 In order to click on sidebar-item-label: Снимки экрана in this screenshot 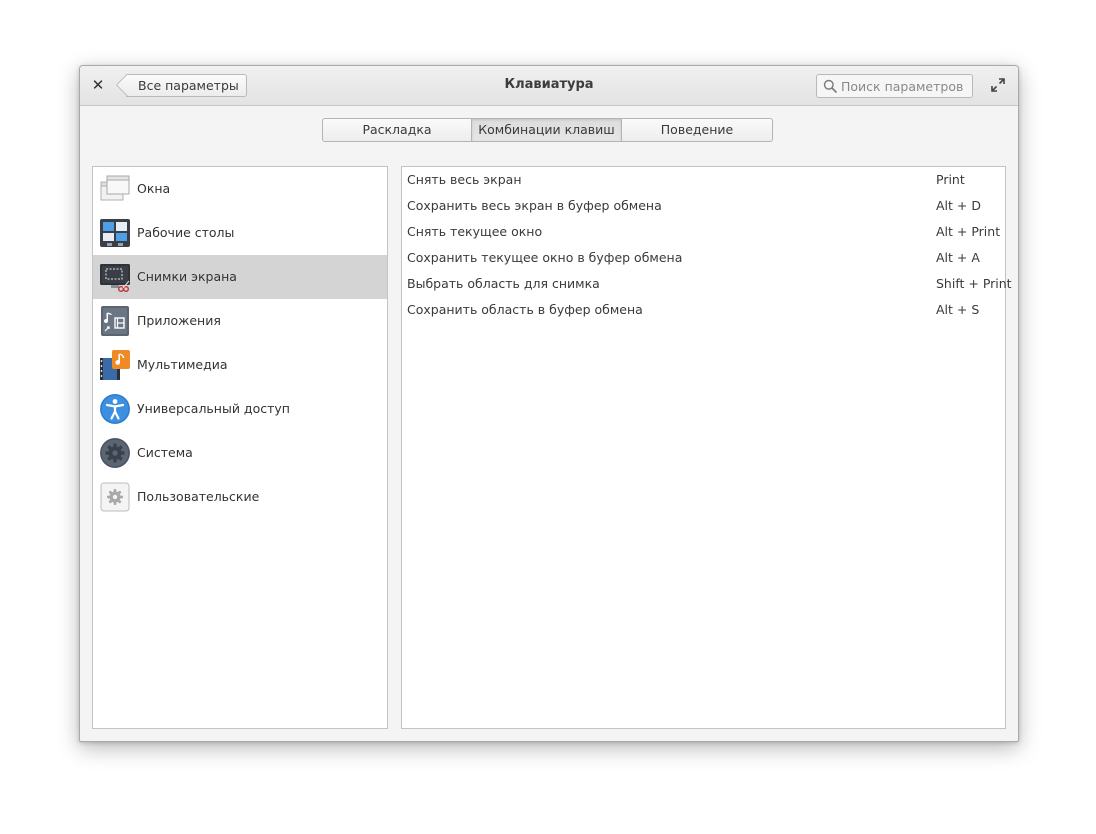, I will do `click(187, 276)`.